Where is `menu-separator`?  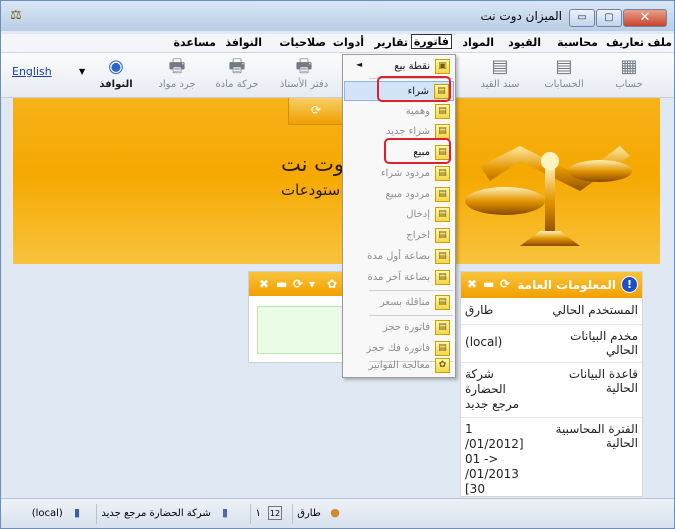 menu-separator is located at coordinates (411, 315).